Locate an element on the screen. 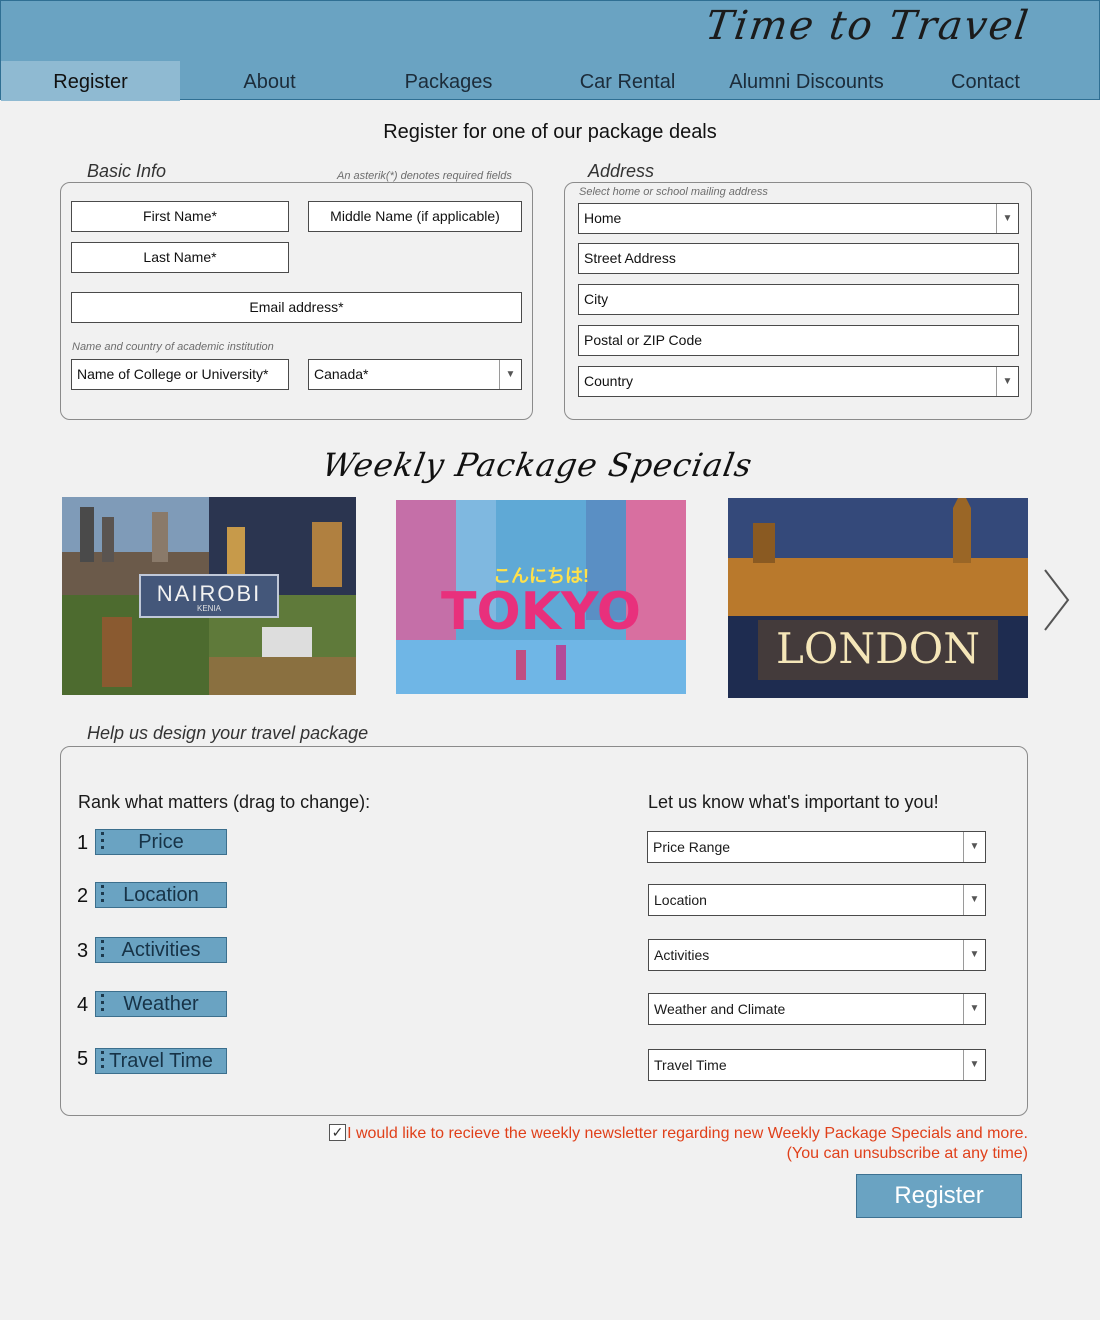  email-field: Email address* is located at coordinates (296, 307).